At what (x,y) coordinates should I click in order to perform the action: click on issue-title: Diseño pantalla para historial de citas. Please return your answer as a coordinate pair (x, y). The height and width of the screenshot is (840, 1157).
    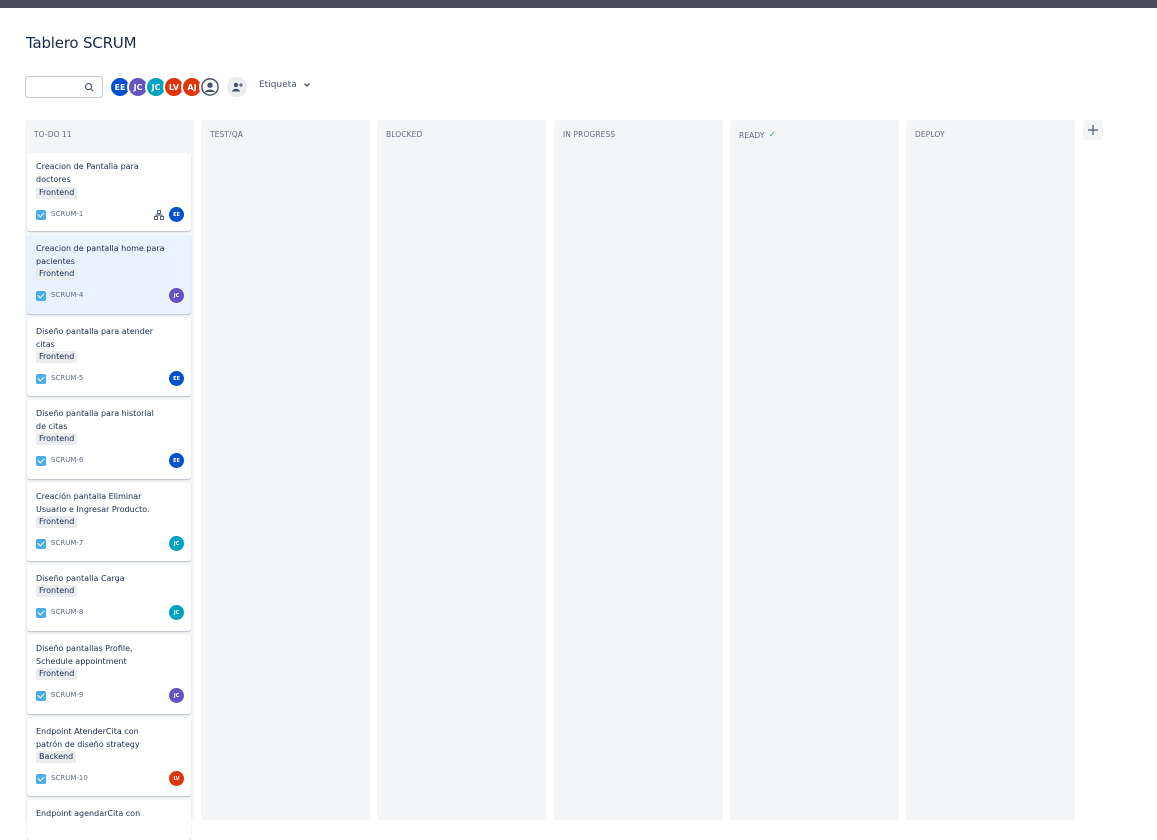
    Looking at the image, I should click on (95, 420).